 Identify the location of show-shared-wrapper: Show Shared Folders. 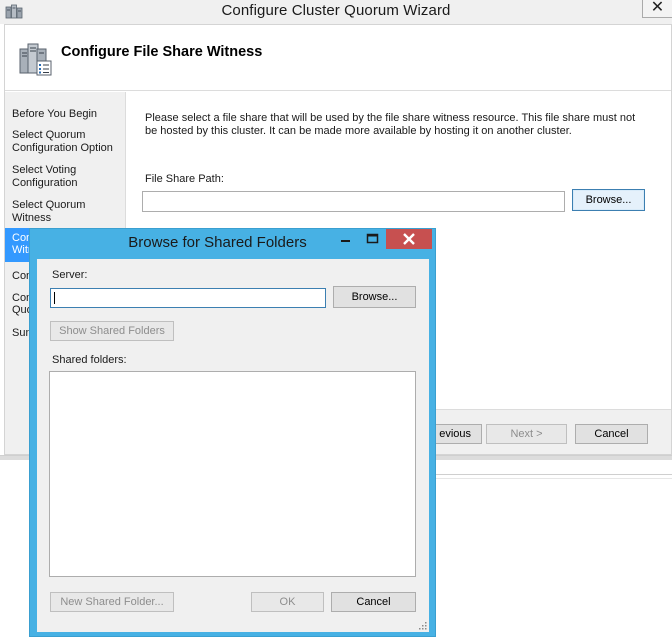
(112, 331).